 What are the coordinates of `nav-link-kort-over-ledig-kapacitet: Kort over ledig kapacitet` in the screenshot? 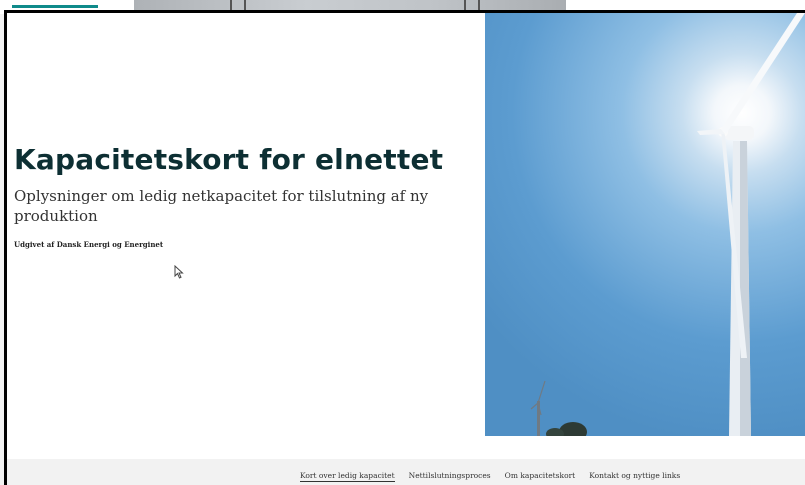 It's located at (347, 476).